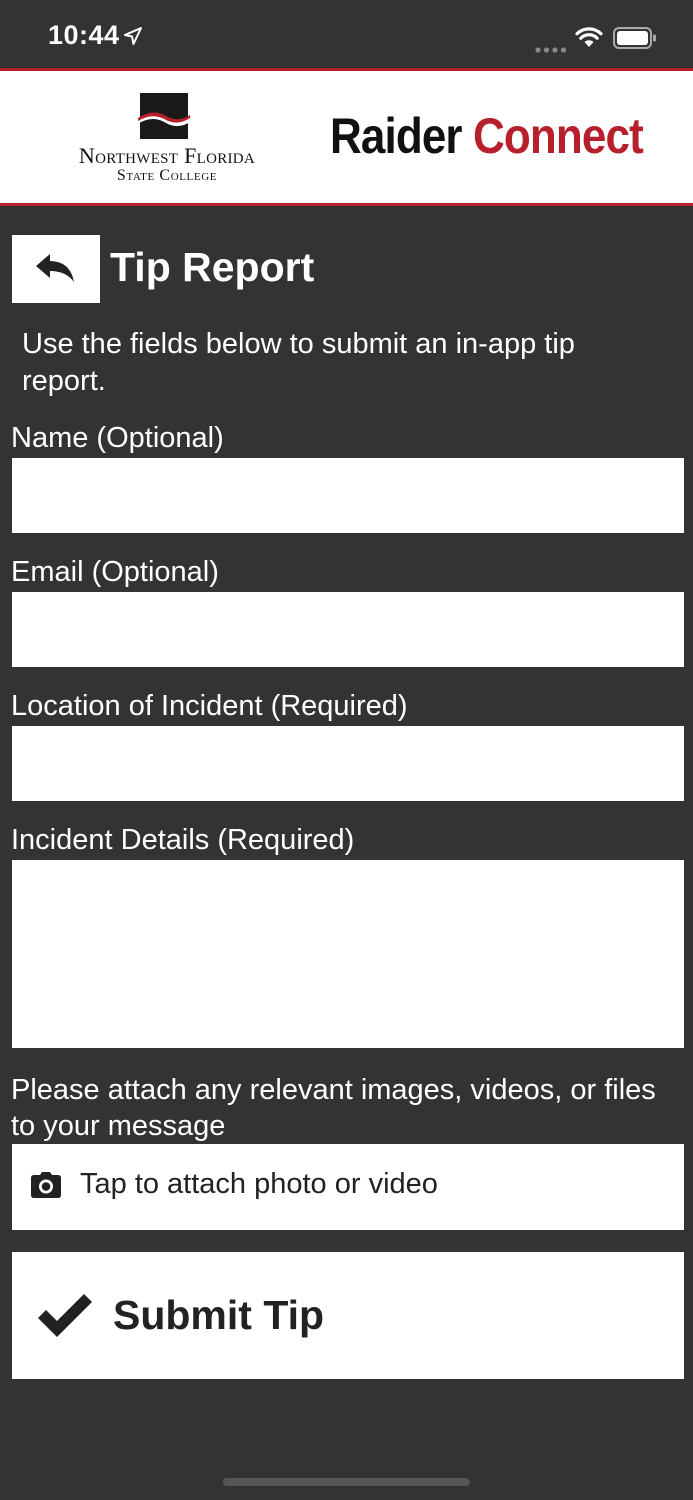 The width and height of the screenshot is (693, 1500). Describe the element at coordinates (117, 438) in the screenshot. I see `name-label: Name (Optional)` at that location.